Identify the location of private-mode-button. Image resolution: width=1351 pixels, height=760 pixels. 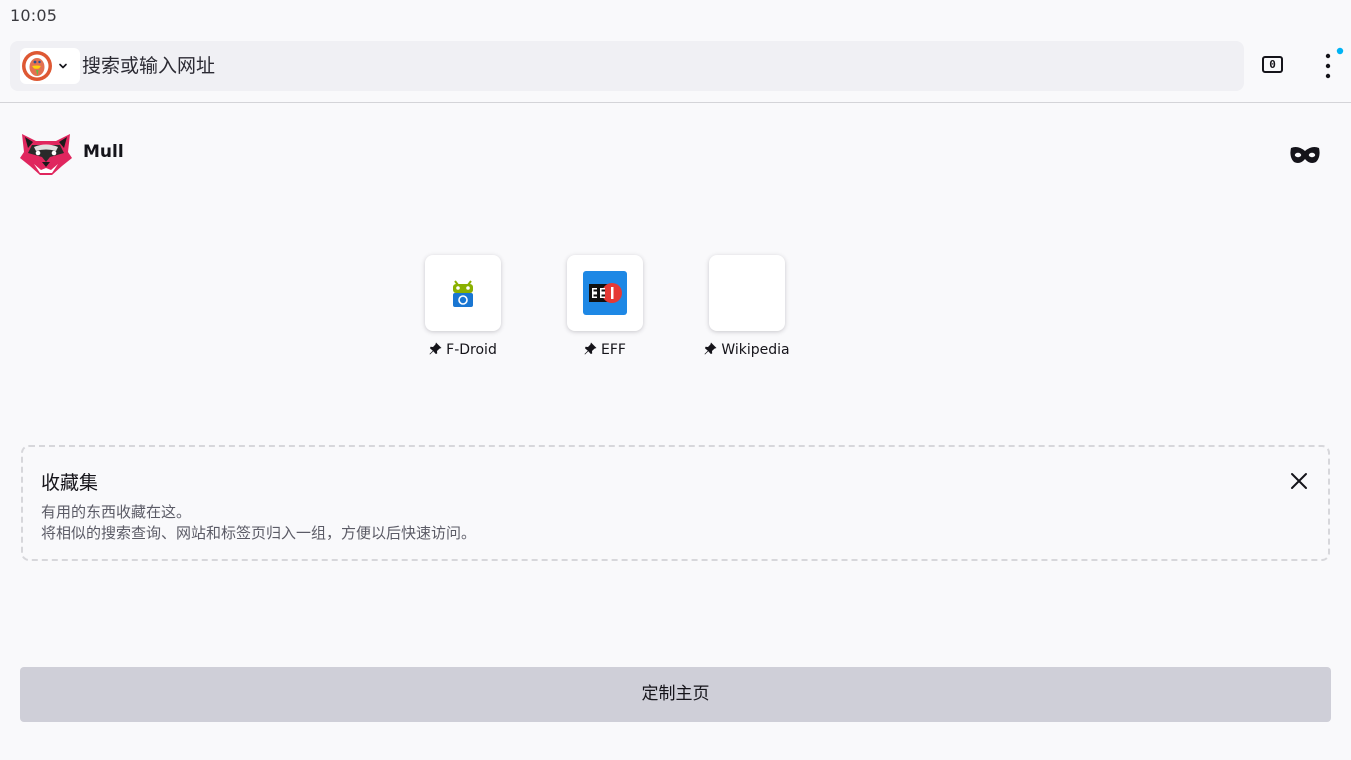
(1305, 155).